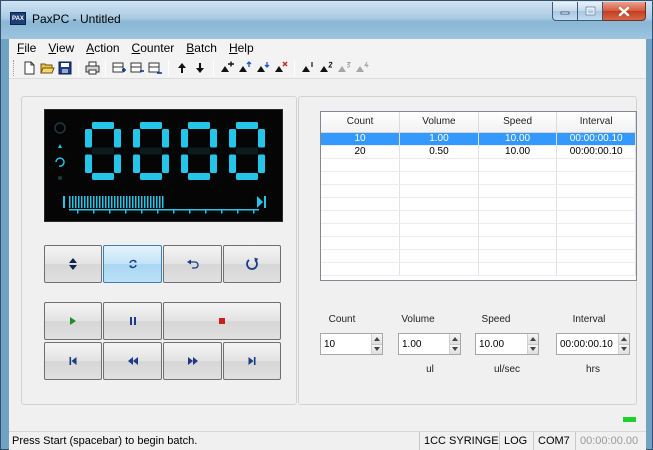  What do you see at coordinates (346, 344) in the screenshot?
I see `count-input` at bounding box center [346, 344].